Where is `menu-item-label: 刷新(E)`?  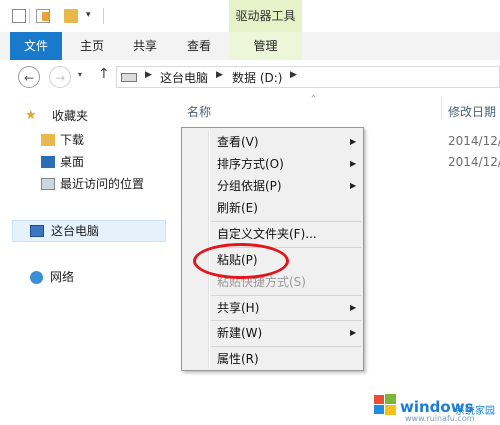 menu-item-label: 刷新(E) is located at coordinates (237, 208).